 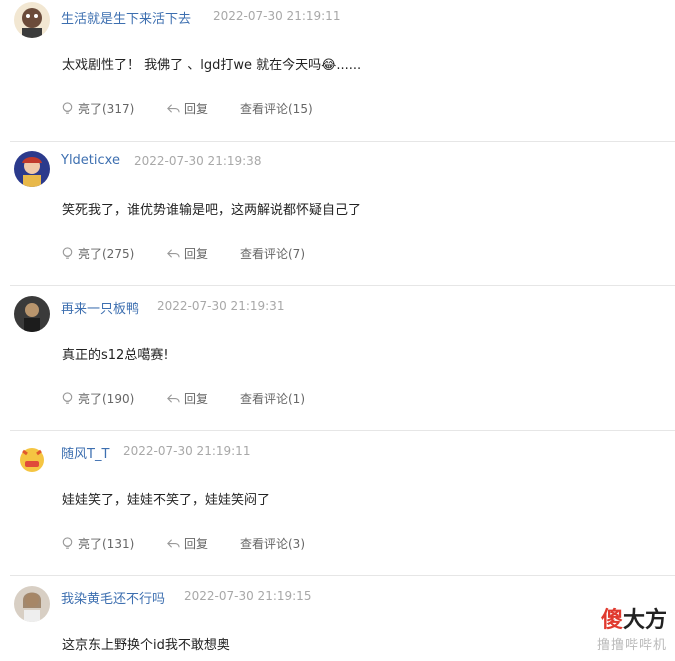 I want to click on like-button: 亮了(317), so click(x=97, y=108).